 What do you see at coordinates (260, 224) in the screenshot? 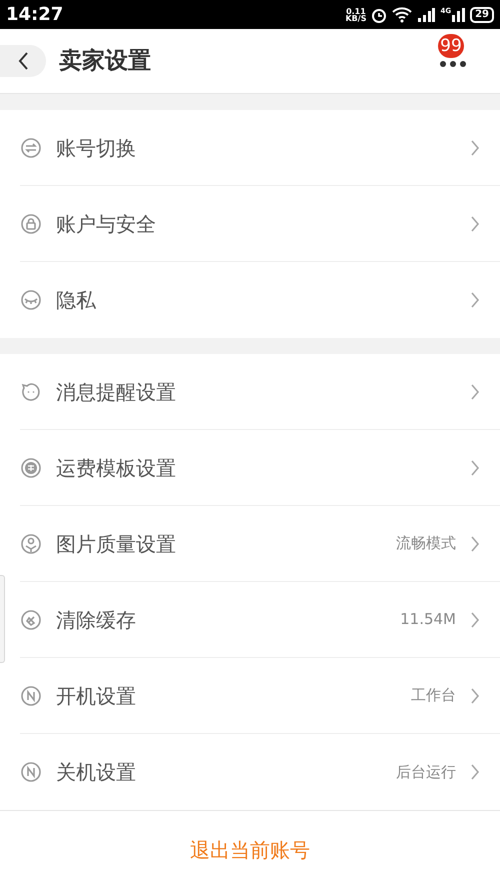
I see `settings-row: 账户与安全` at bounding box center [260, 224].